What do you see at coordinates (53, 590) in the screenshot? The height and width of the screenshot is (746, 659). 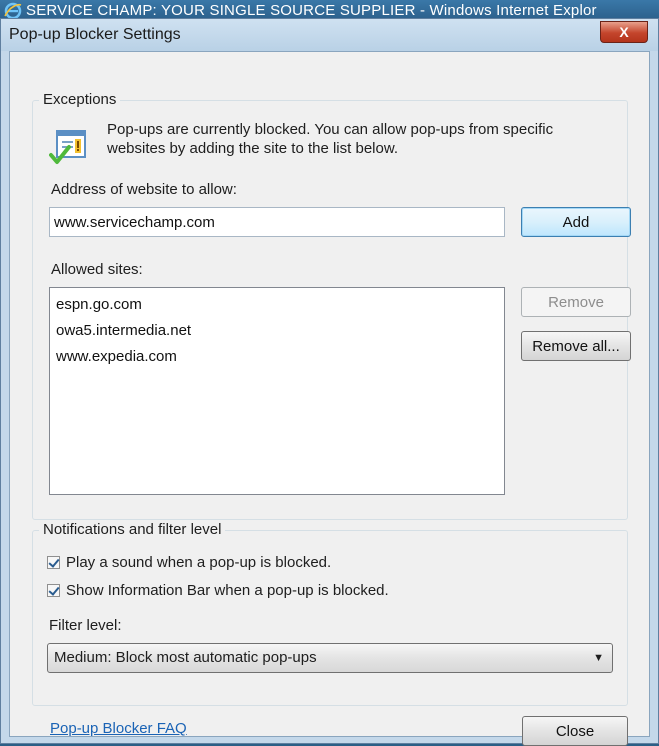 I see `show-info-bar-checkbox` at bounding box center [53, 590].